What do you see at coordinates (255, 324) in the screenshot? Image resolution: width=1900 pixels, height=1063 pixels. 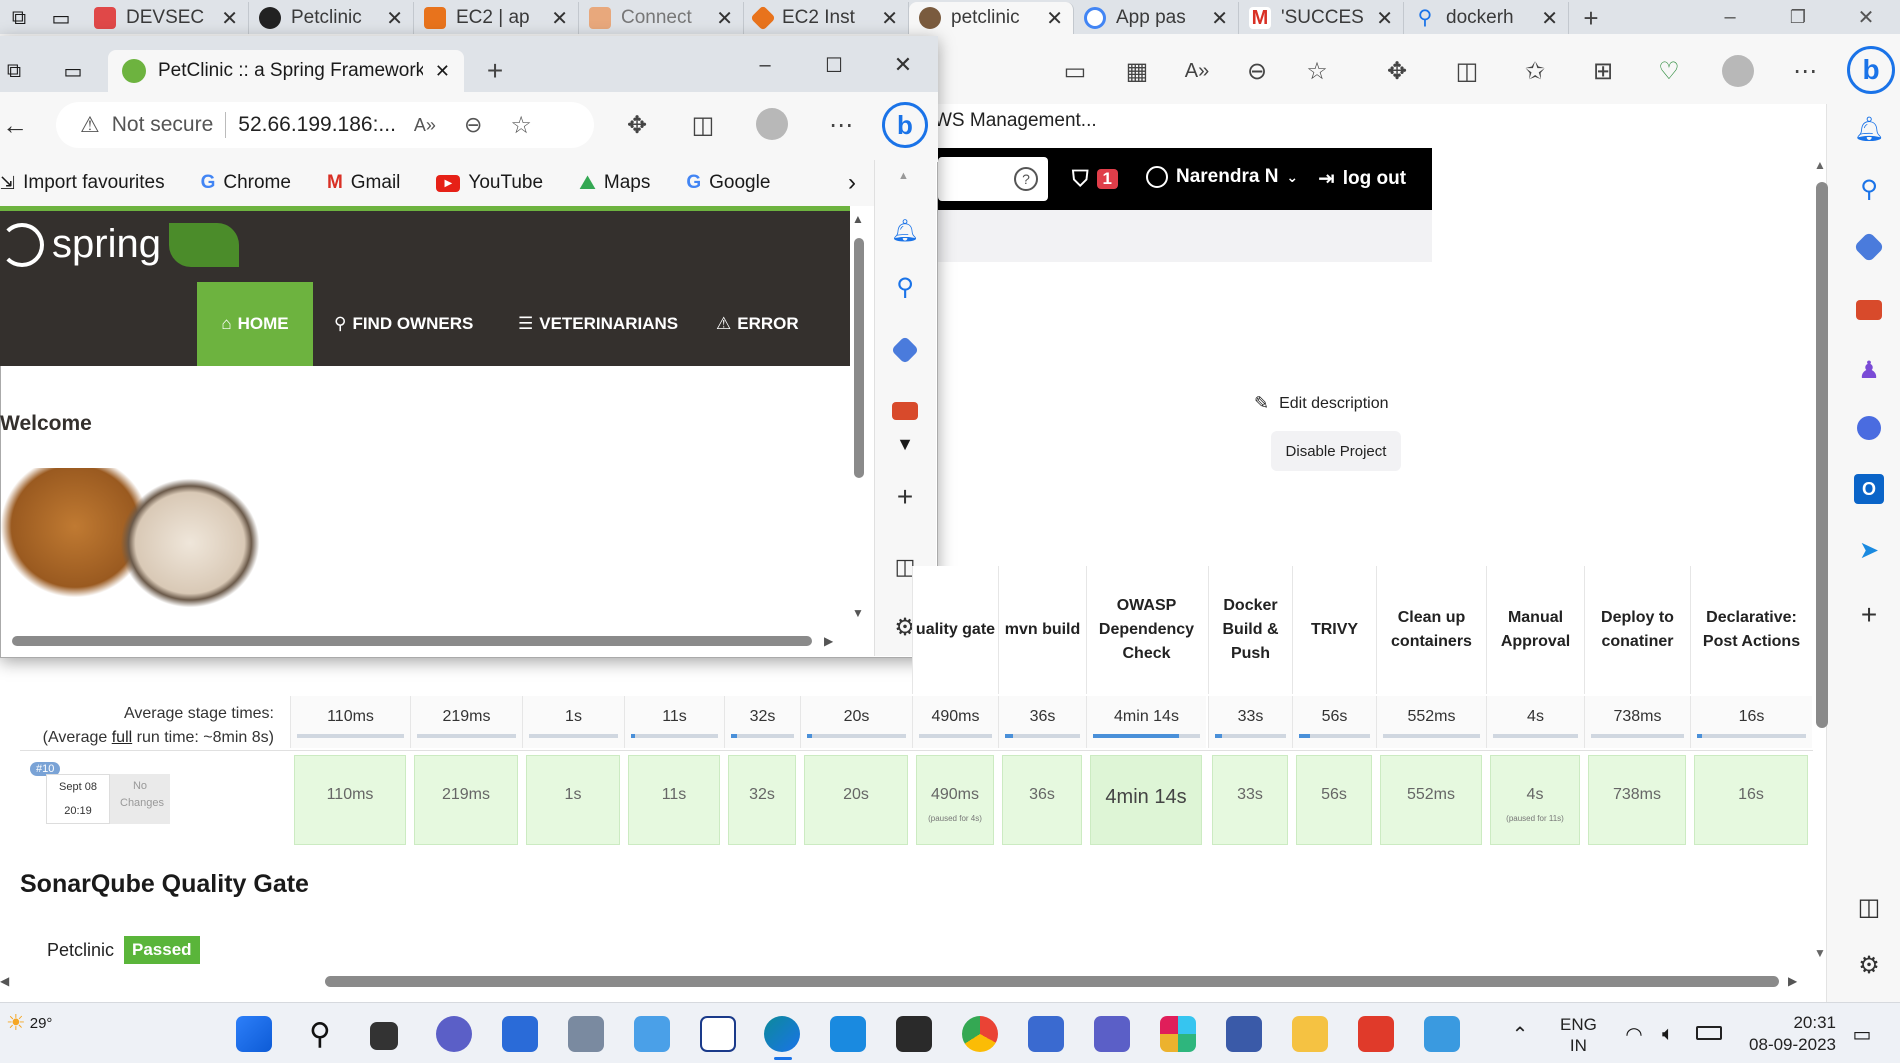 I see `nav-home: ⌂ HOME` at bounding box center [255, 324].